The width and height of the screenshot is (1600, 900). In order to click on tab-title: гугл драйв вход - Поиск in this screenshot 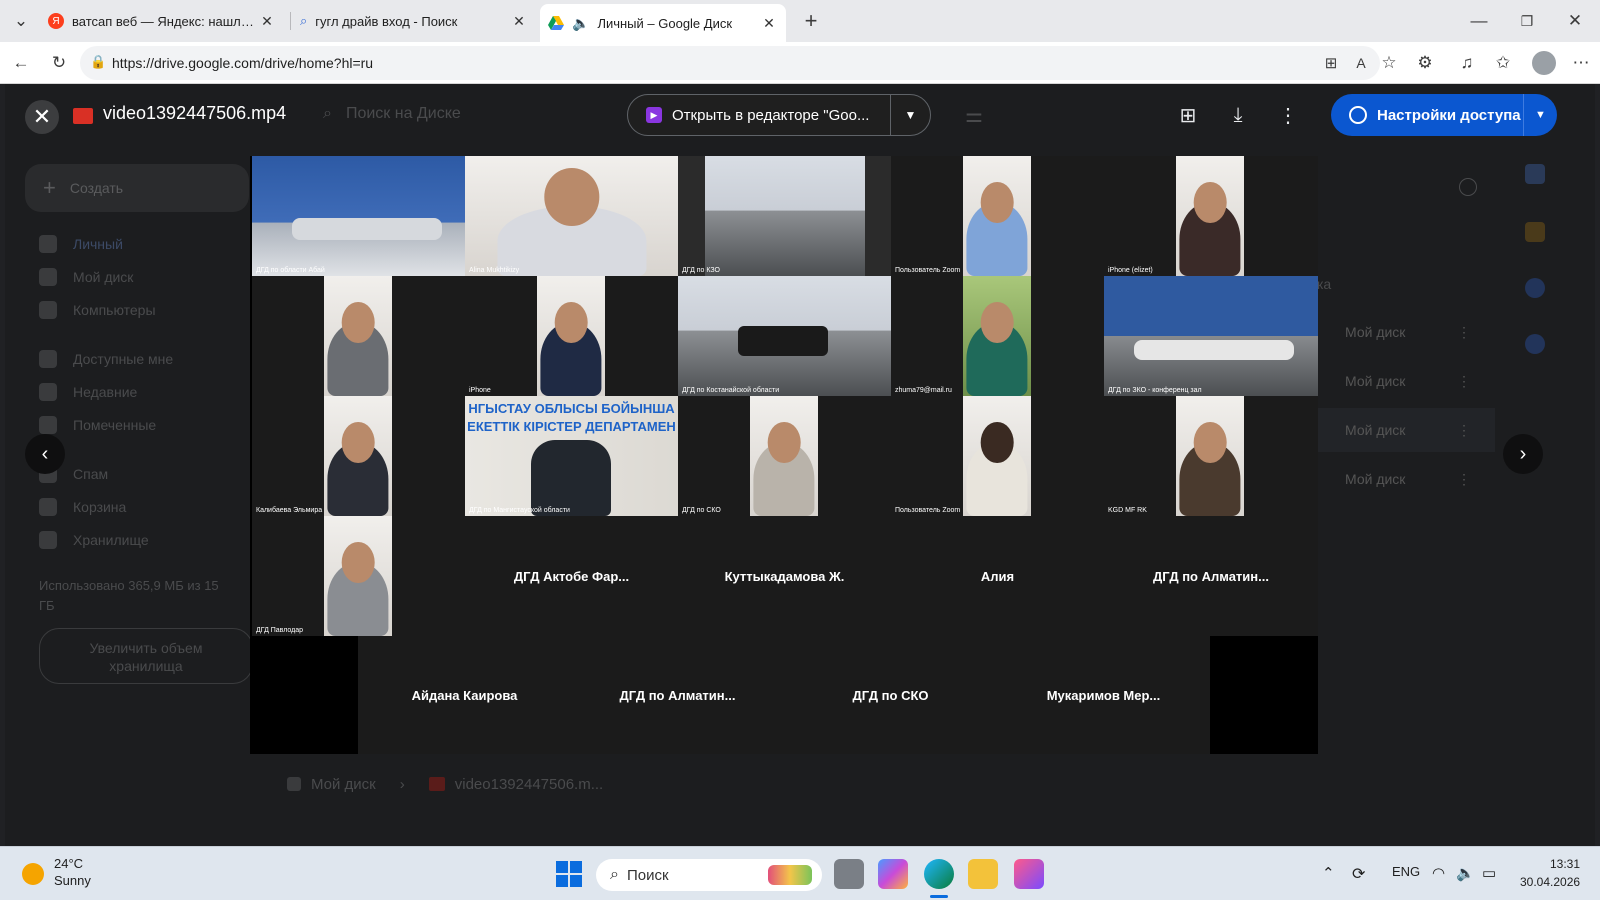, I will do `click(386, 21)`.